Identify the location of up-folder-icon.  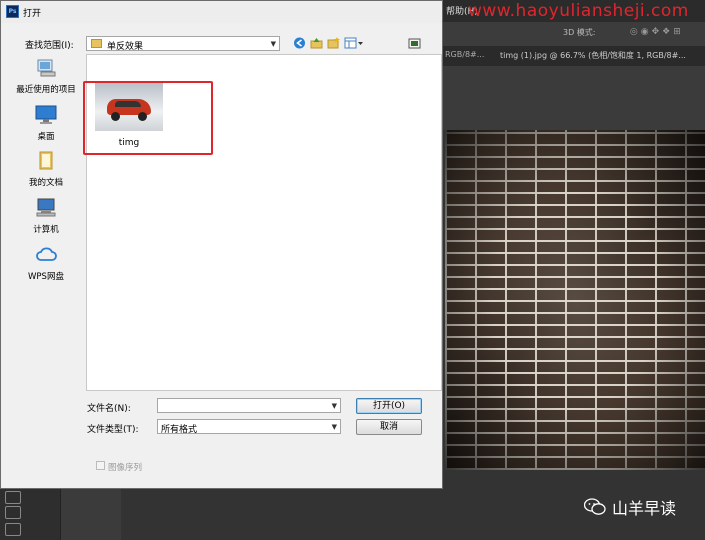
(316, 43).